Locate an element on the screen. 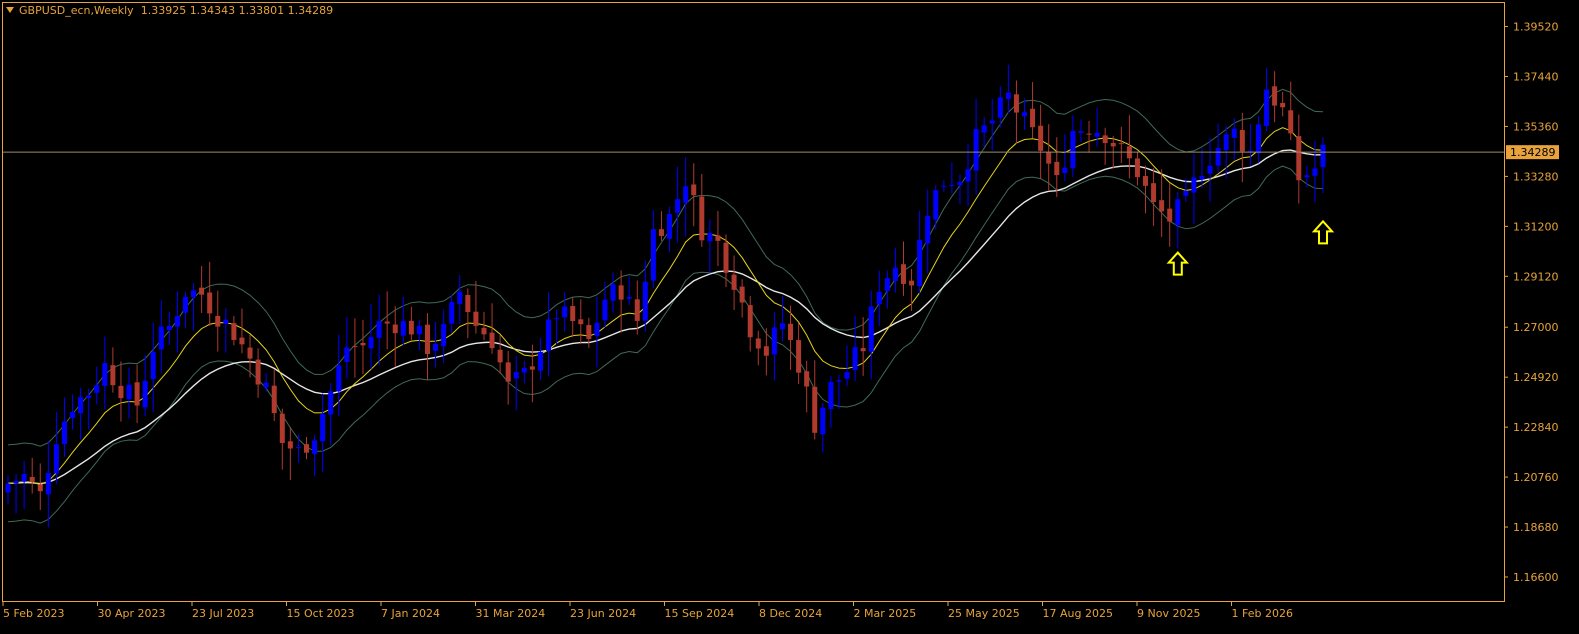  time-tick-label: 5 Feb 2023 is located at coordinates (33, 613).